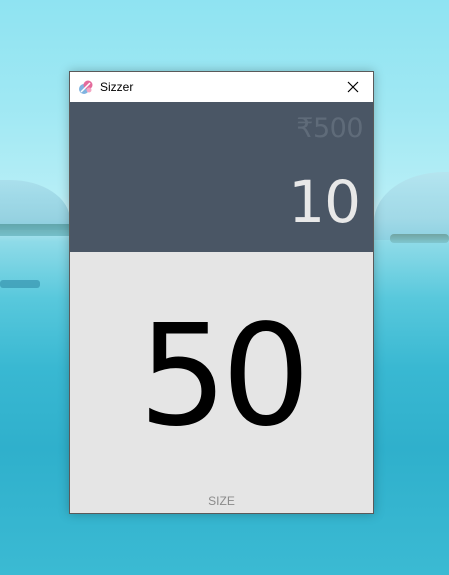 This screenshot has width=449, height=575. What do you see at coordinates (117, 87) in the screenshot?
I see `window-title: Sizzer` at bounding box center [117, 87].